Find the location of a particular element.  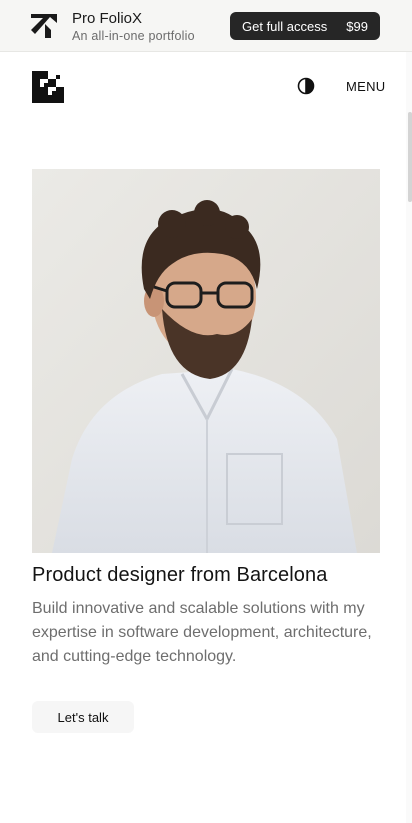

promo-title: Pro FolioX is located at coordinates (107, 18).